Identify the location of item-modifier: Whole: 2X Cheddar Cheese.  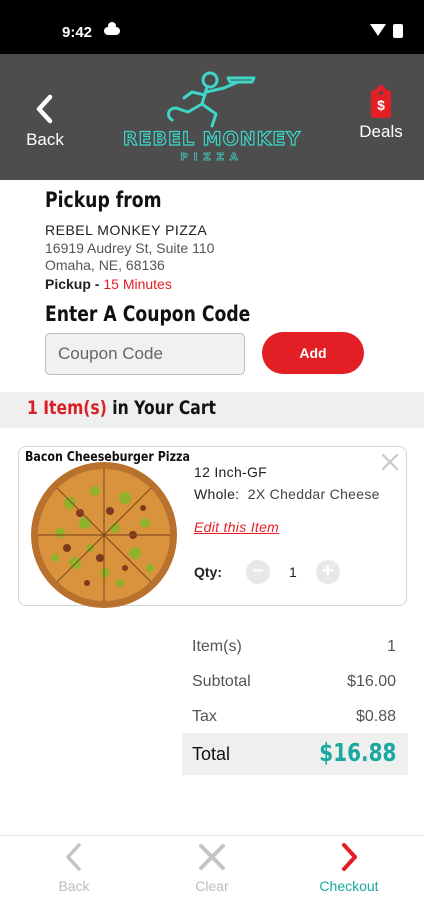
(294, 494).